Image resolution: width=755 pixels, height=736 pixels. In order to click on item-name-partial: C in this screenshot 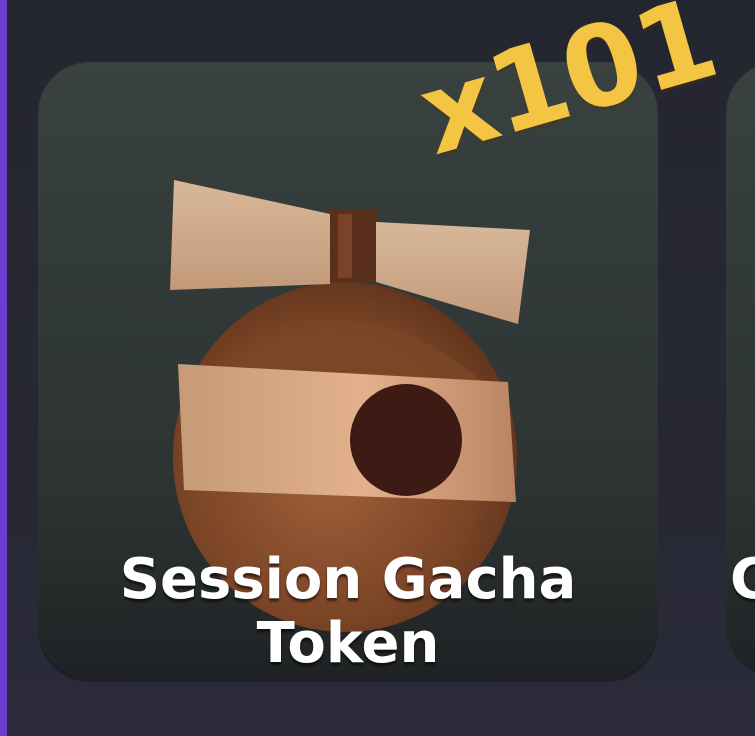, I will do `click(742, 579)`.